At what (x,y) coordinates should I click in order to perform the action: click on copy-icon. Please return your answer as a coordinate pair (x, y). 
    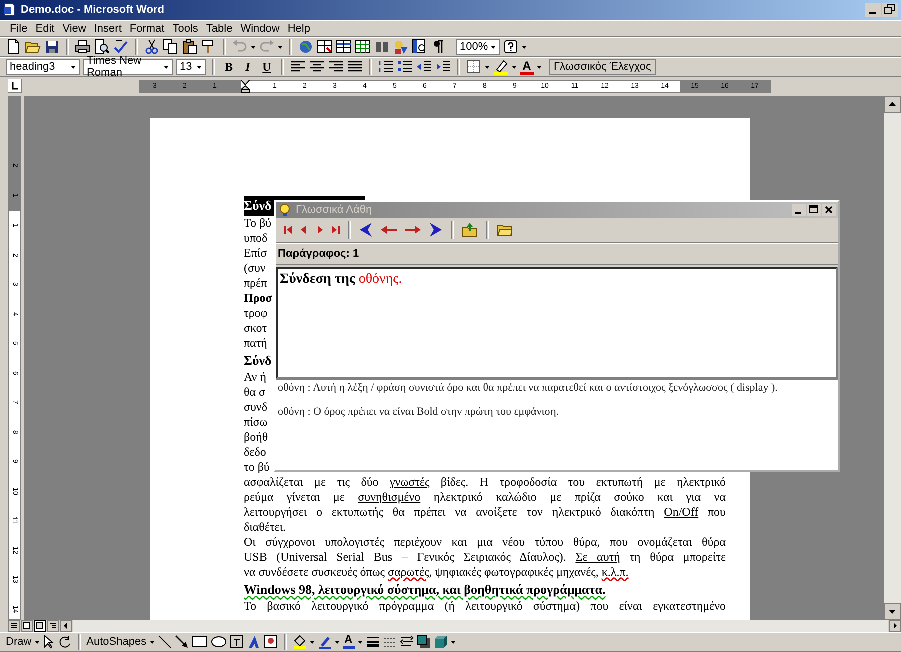
    Looking at the image, I should click on (171, 47).